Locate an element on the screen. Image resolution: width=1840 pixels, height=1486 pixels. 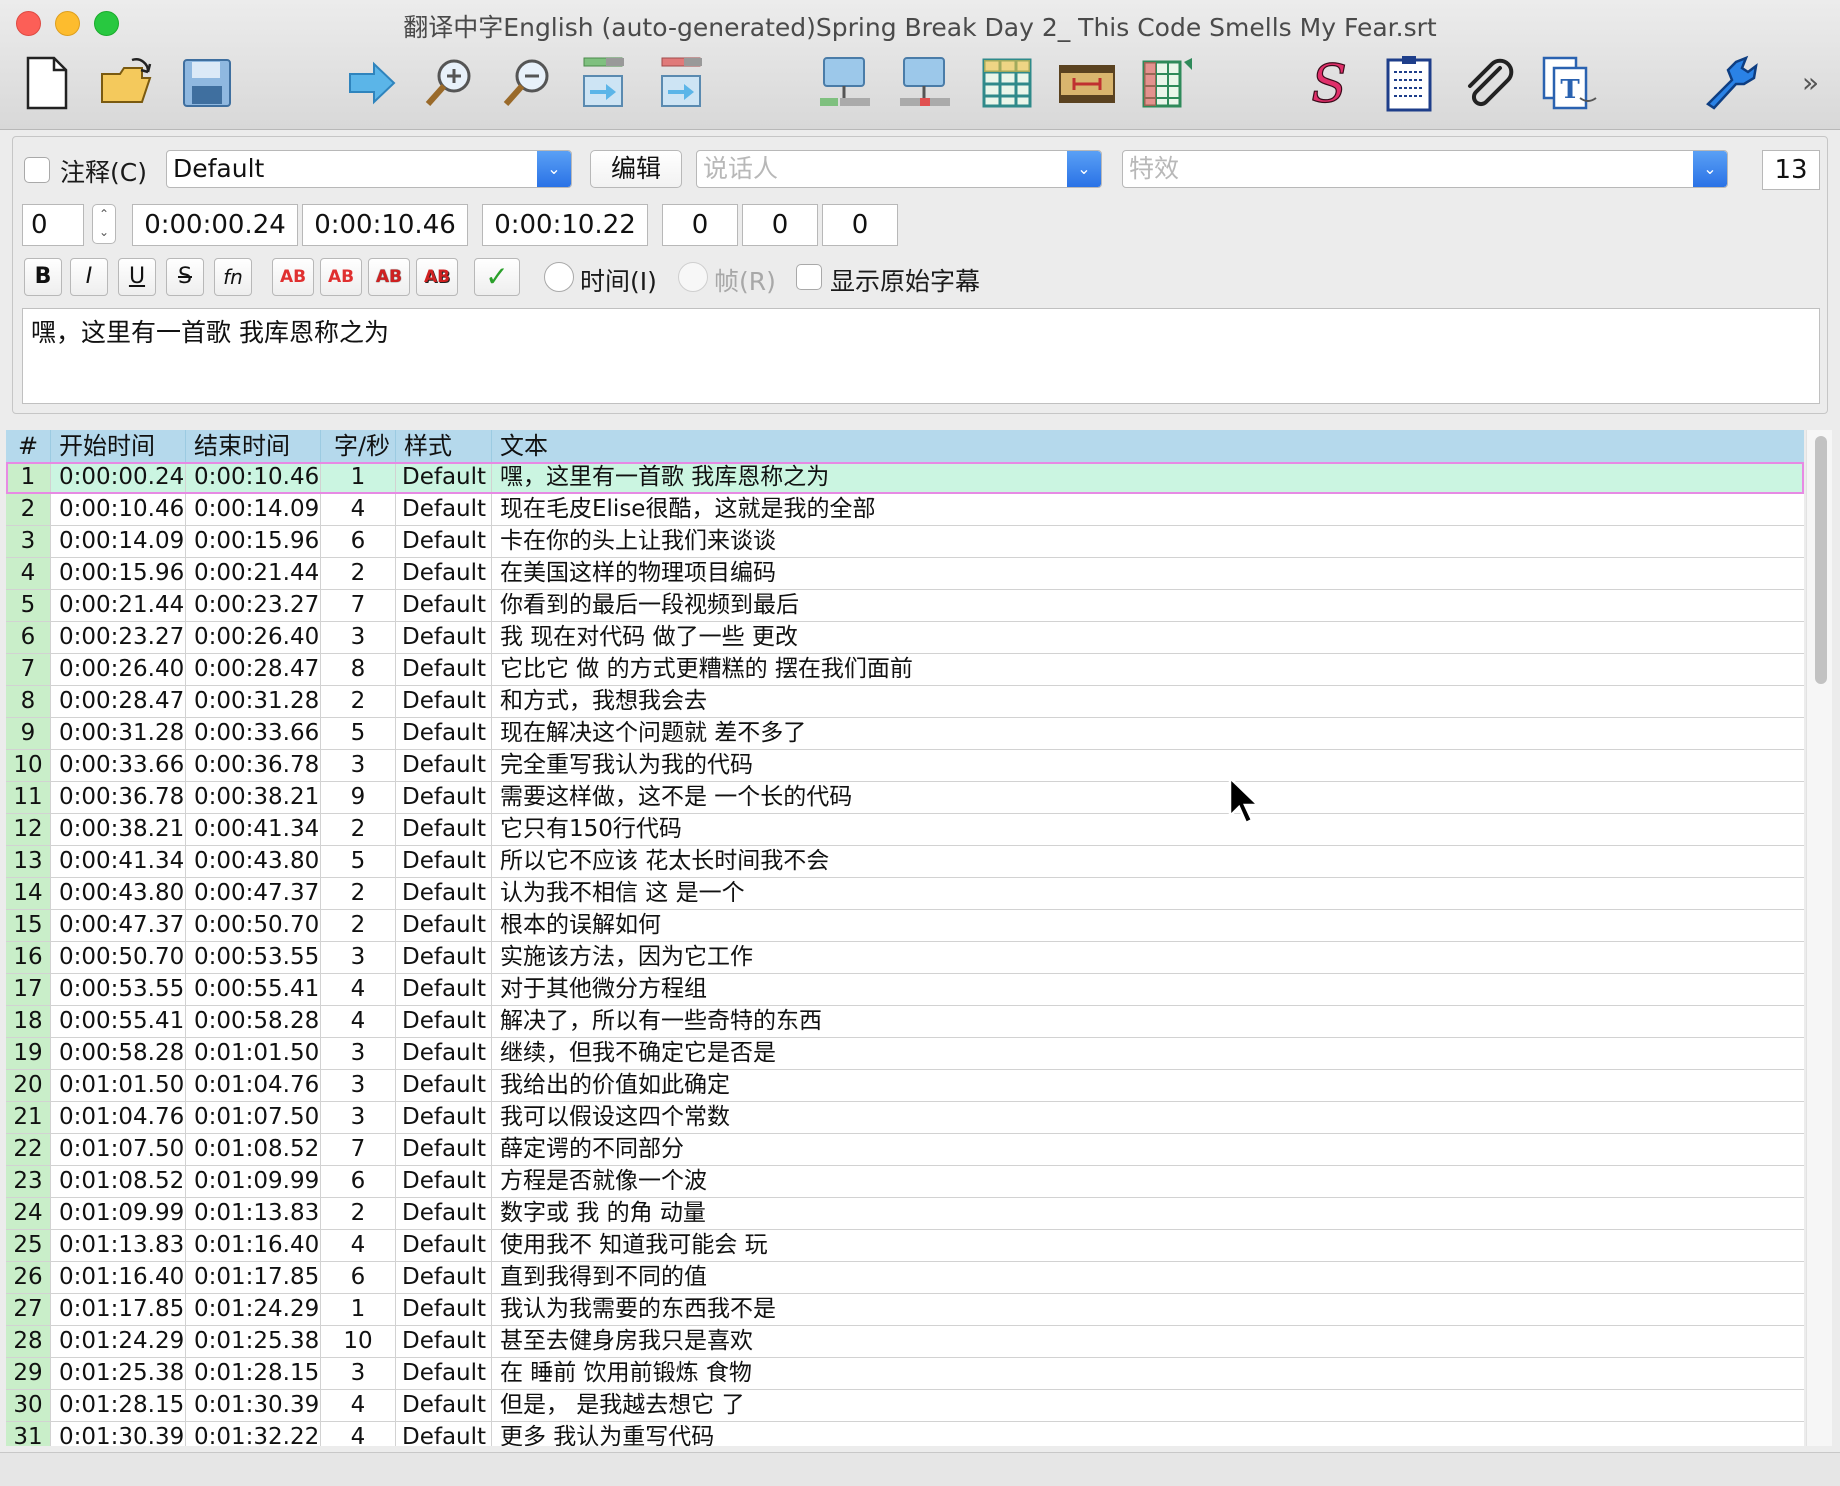
secondary-color-button: AB is located at coordinates (341, 277).